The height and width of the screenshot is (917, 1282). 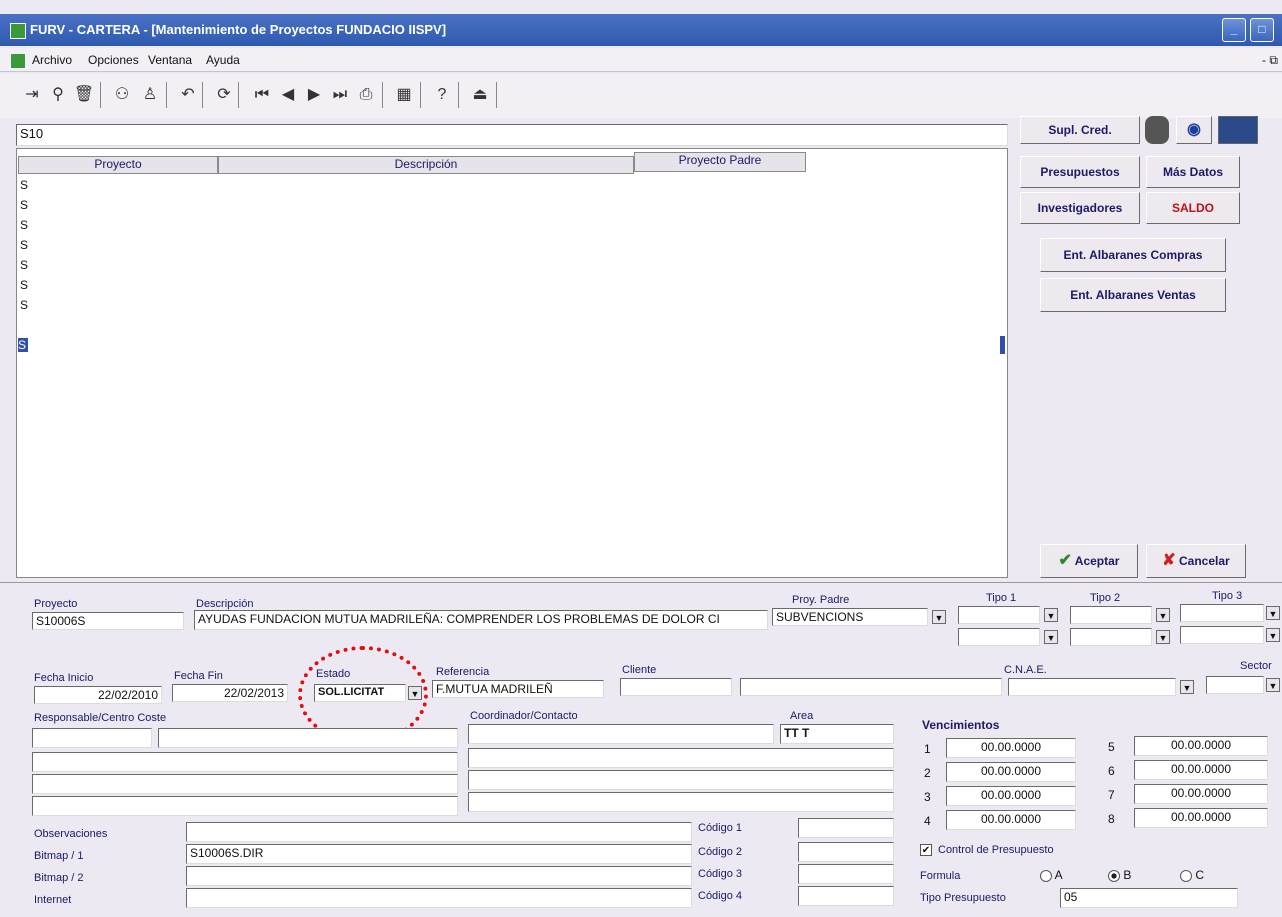 I want to click on proy-padre-dropdown-icon: ▼, so click(x=939, y=617).